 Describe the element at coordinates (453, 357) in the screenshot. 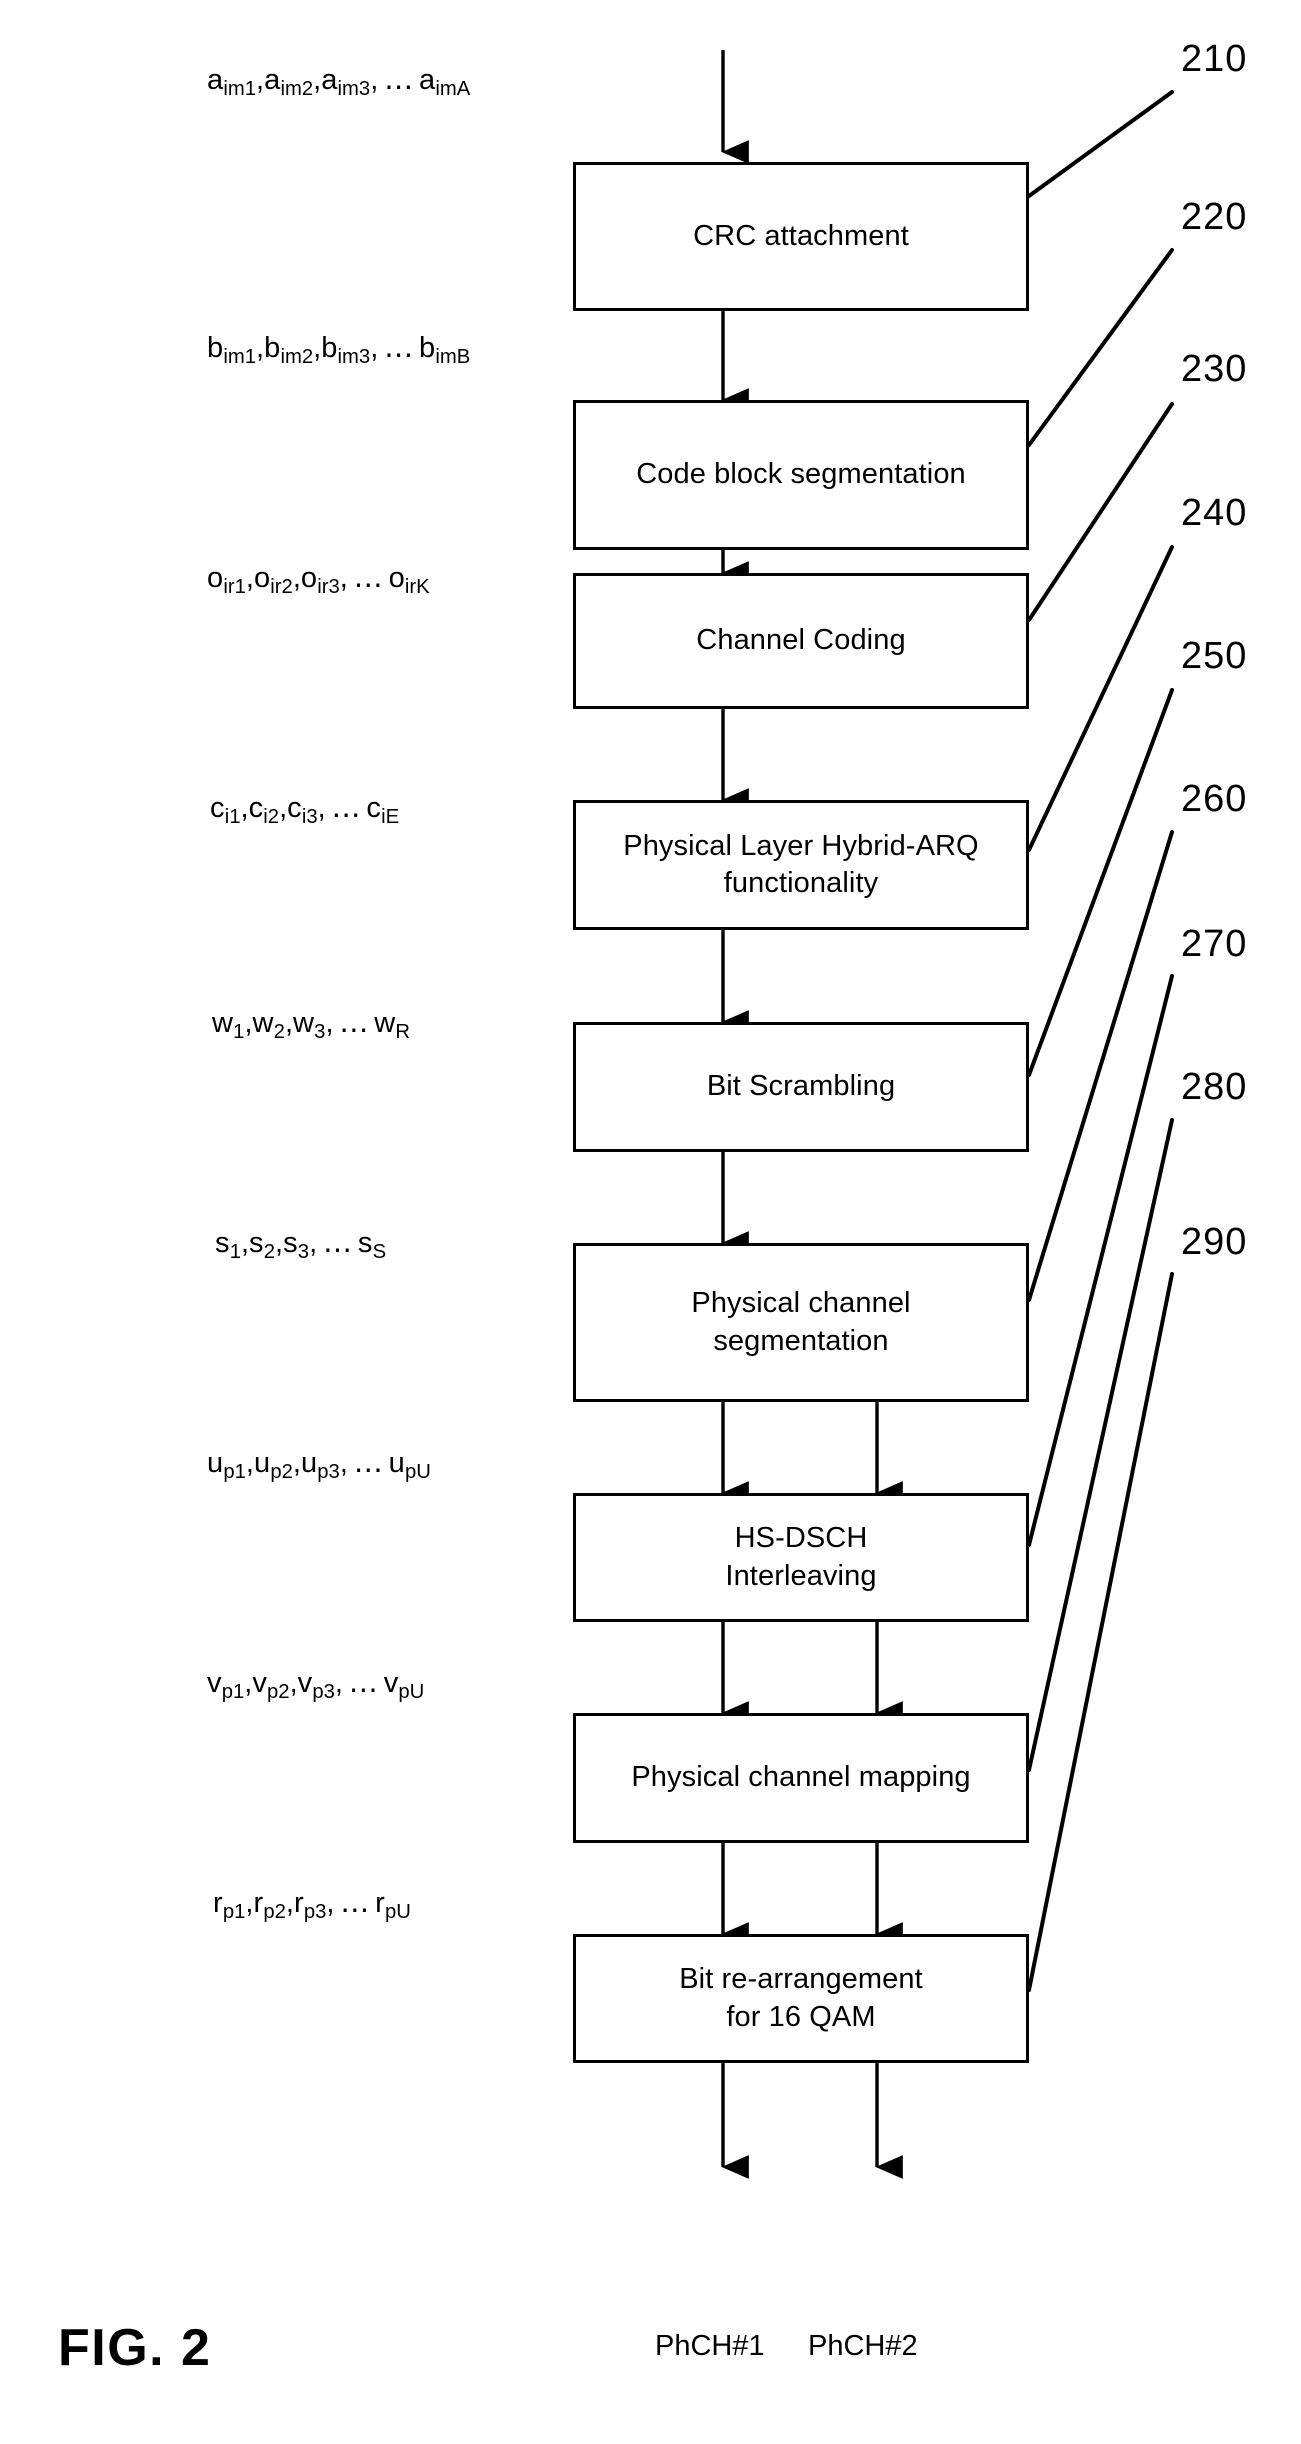

I see `signal-subscript: imB` at that location.